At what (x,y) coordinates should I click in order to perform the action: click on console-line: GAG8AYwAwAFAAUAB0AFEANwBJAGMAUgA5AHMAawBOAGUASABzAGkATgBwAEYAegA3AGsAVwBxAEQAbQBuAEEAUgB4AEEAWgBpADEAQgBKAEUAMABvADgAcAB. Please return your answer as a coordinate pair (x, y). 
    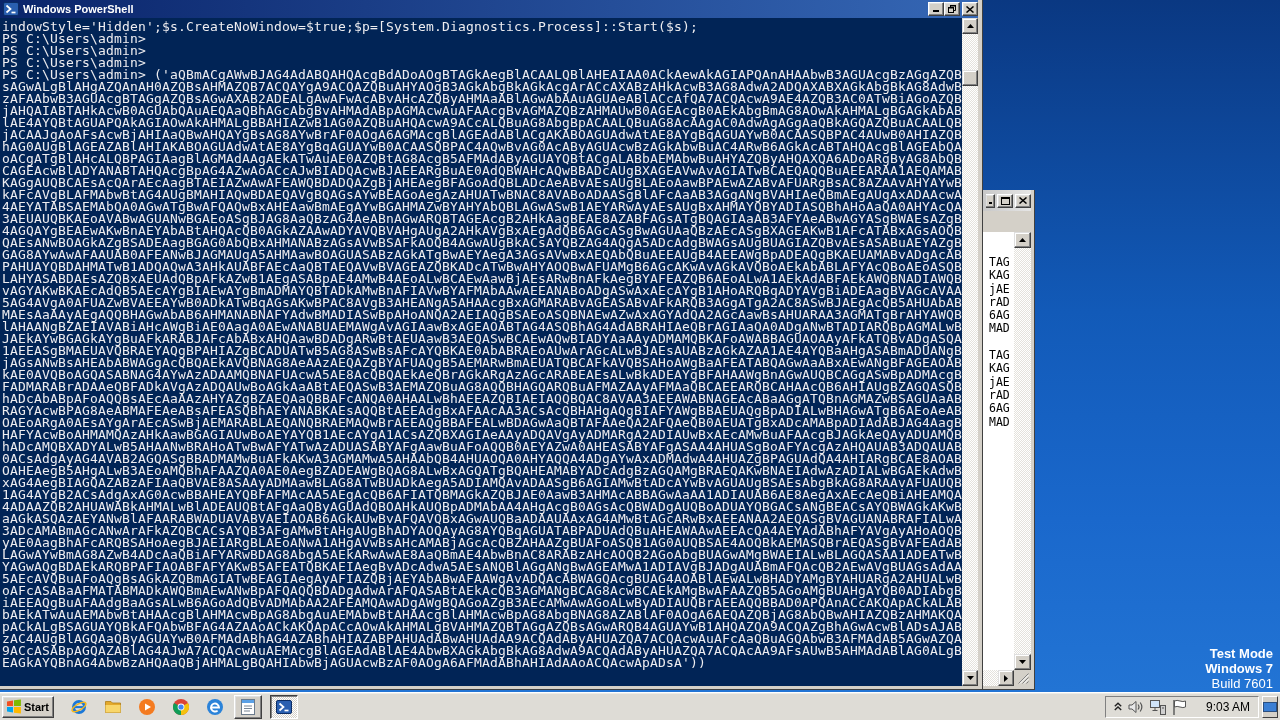
    Looking at the image, I should click on (482, 255).